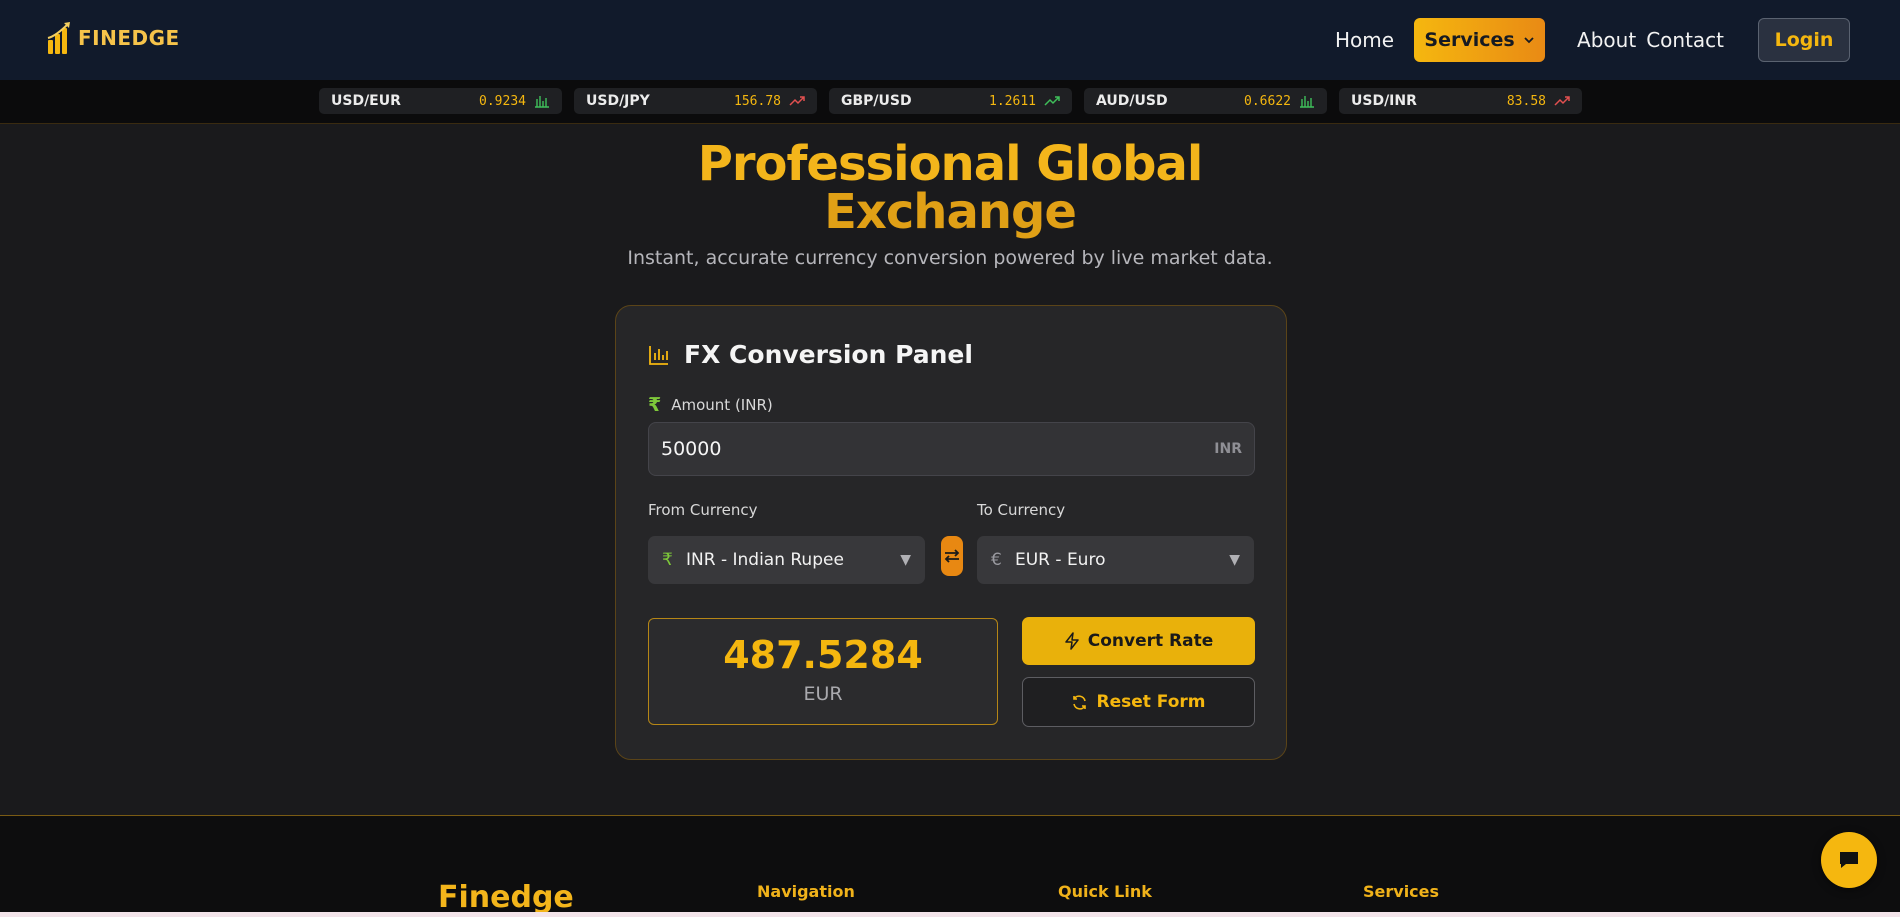 The height and width of the screenshot is (917, 1900). I want to click on from-currency-value: INR - Indian Rupee, so click(765, 560).